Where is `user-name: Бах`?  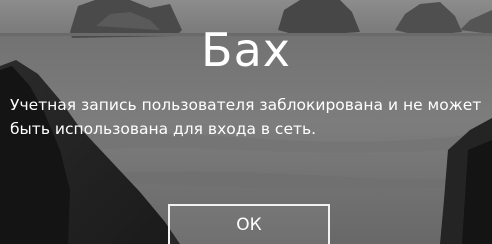 user-name: Бах is located at coordinates (246, 50).